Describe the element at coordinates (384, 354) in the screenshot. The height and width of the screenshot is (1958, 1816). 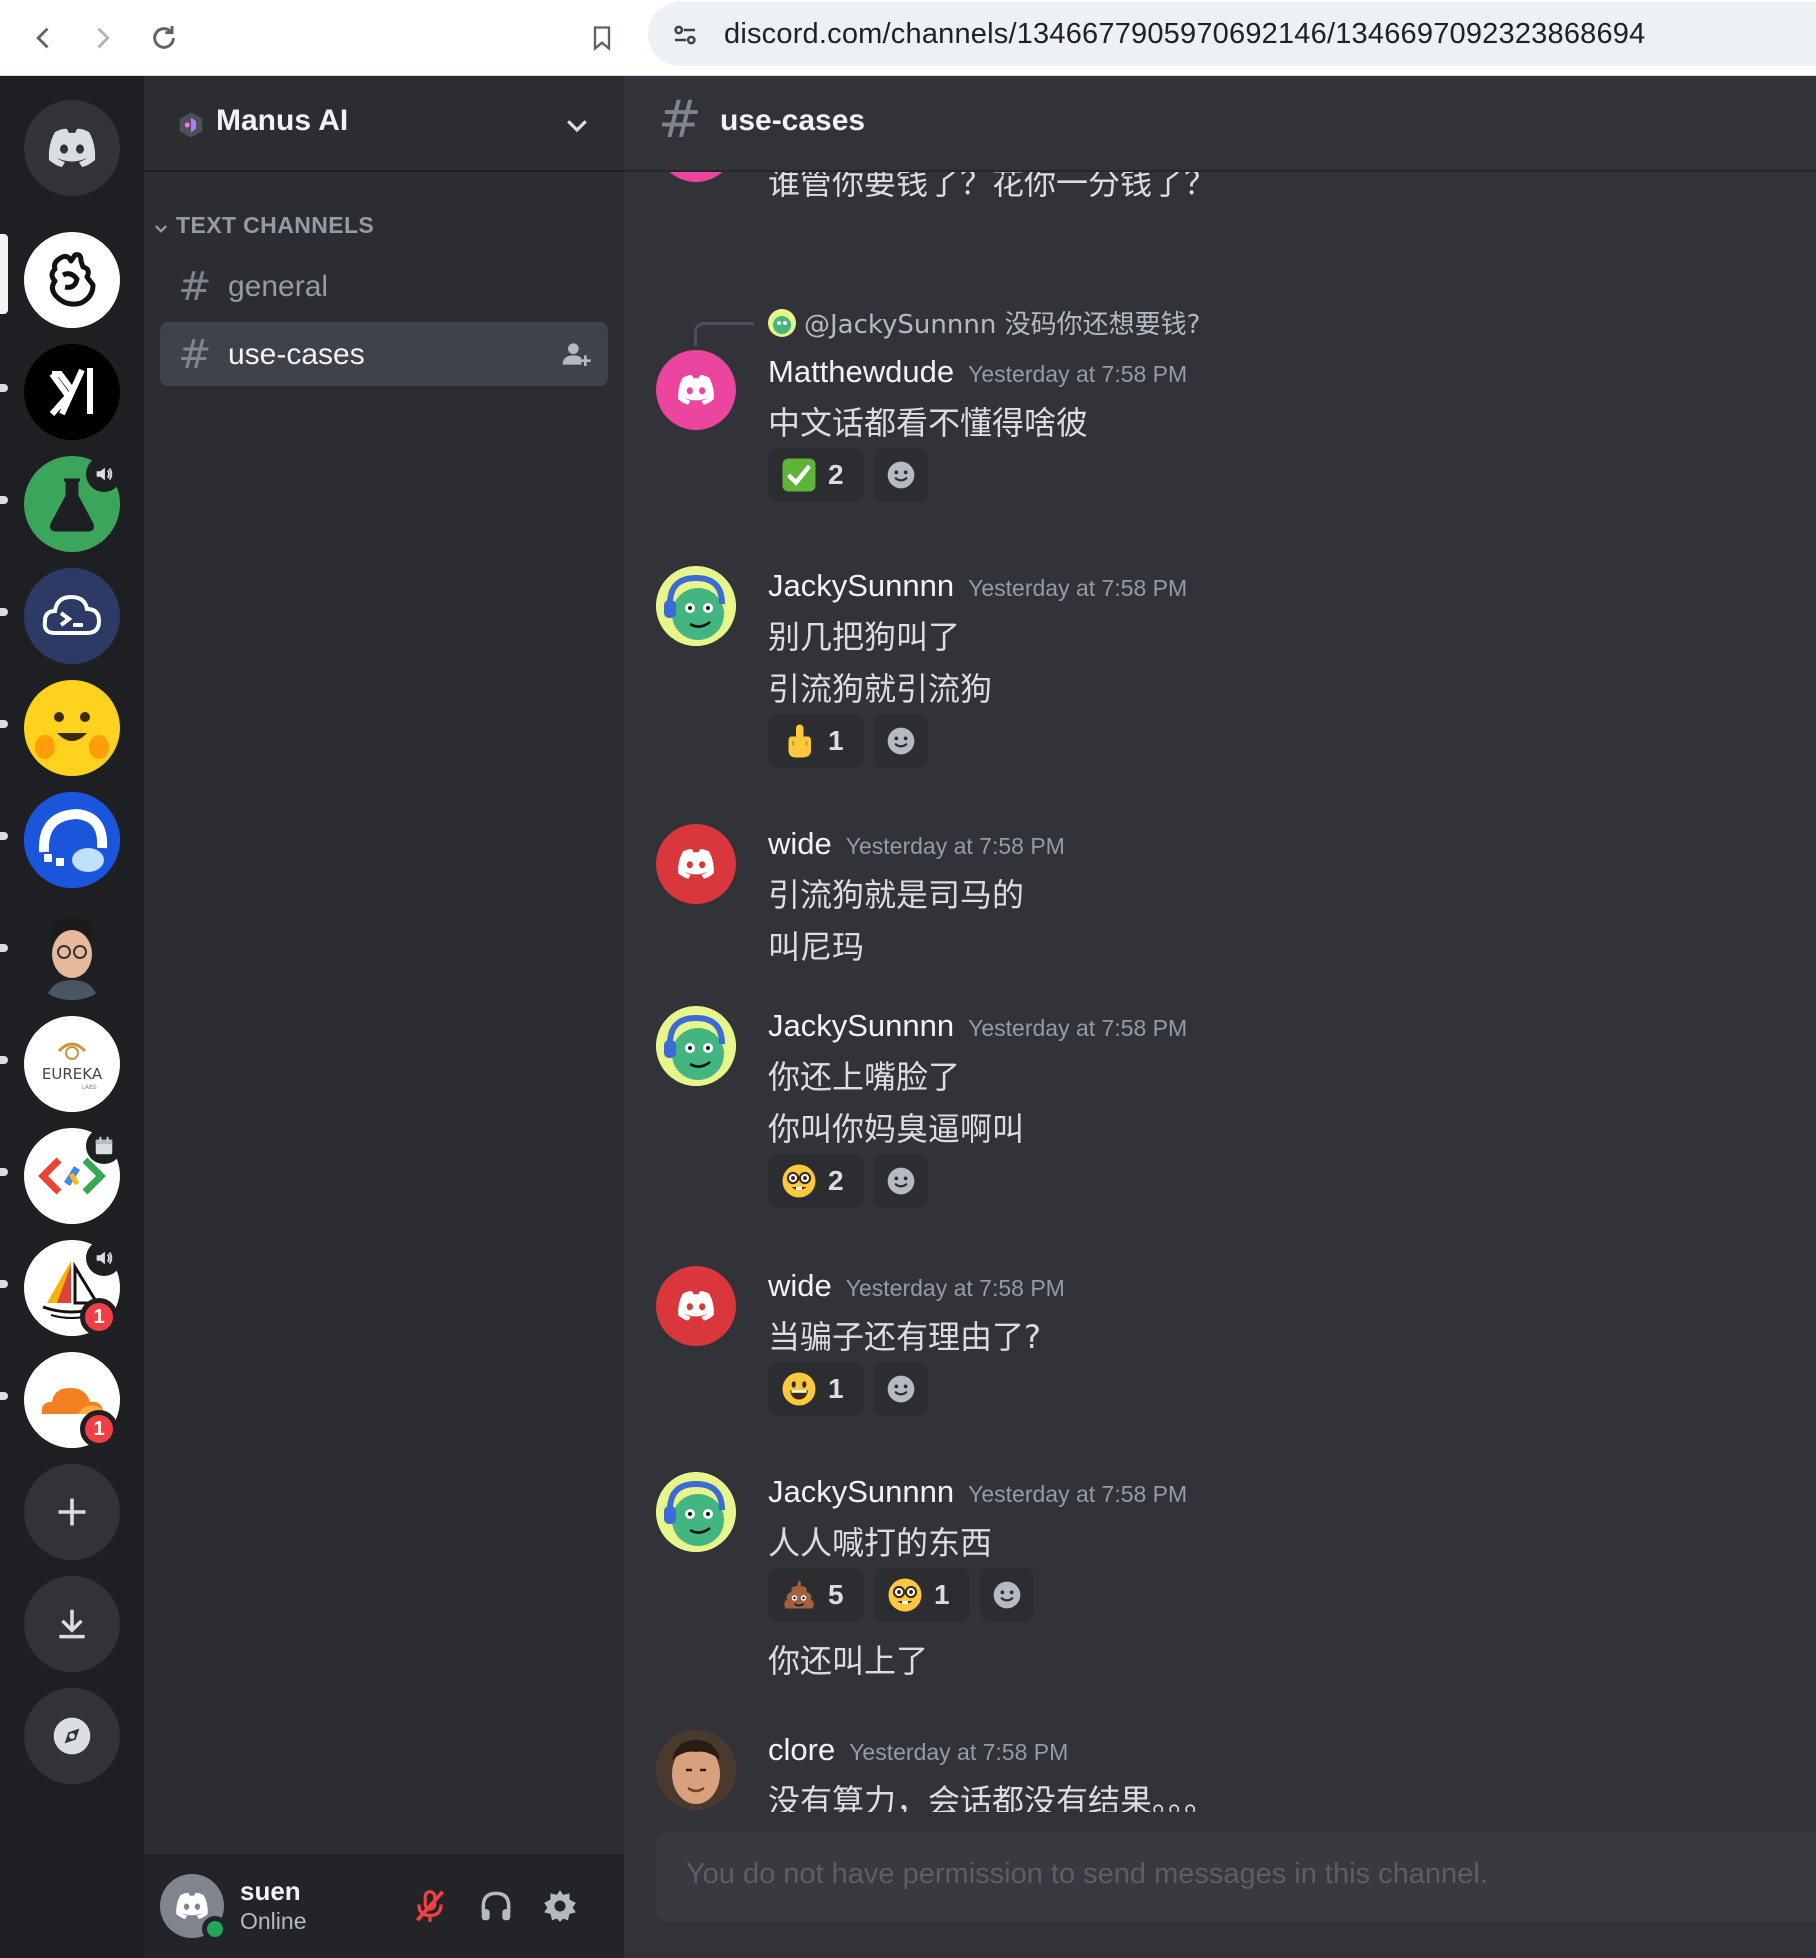
I see `channel-use-cases: # use-cases` at that location.